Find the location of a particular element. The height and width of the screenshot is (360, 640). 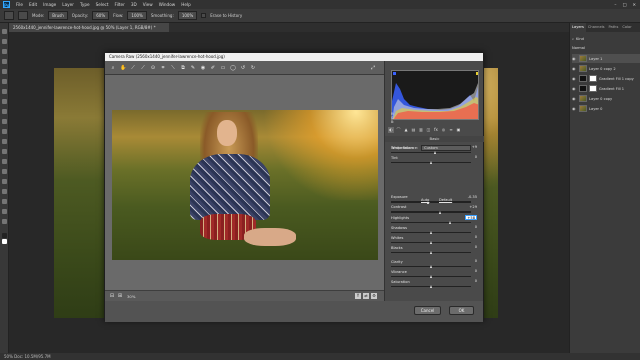

tab-paths: Paths is located at coordinates (614, 27).